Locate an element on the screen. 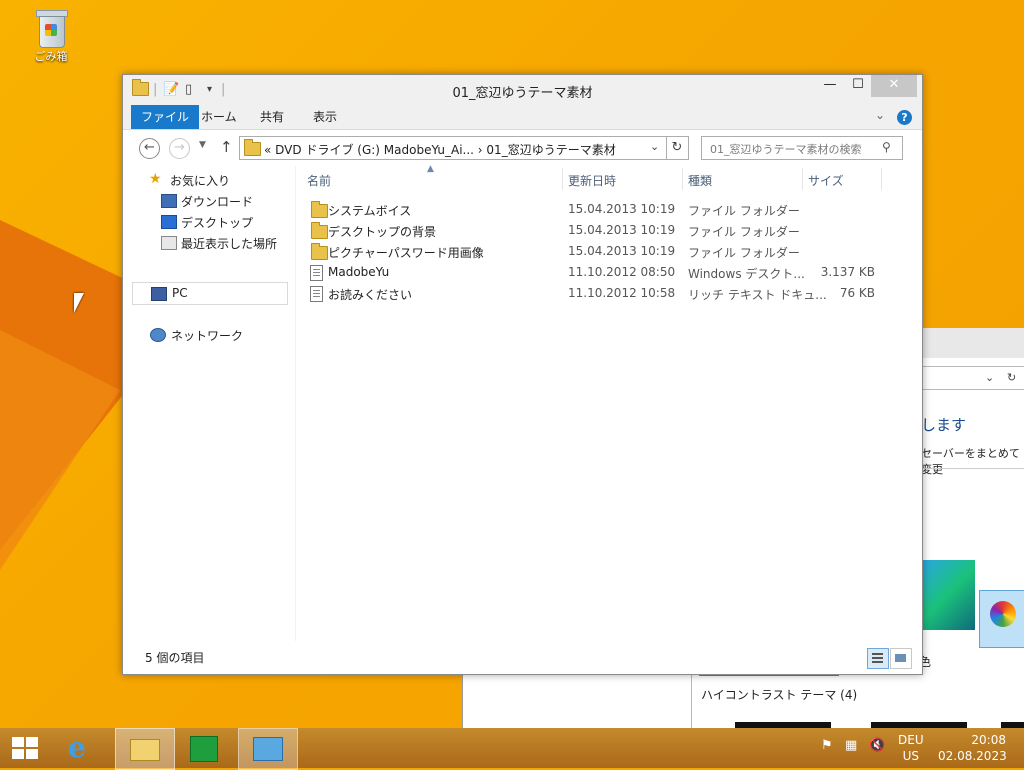  document-icon is located at coordinates (316, 294).